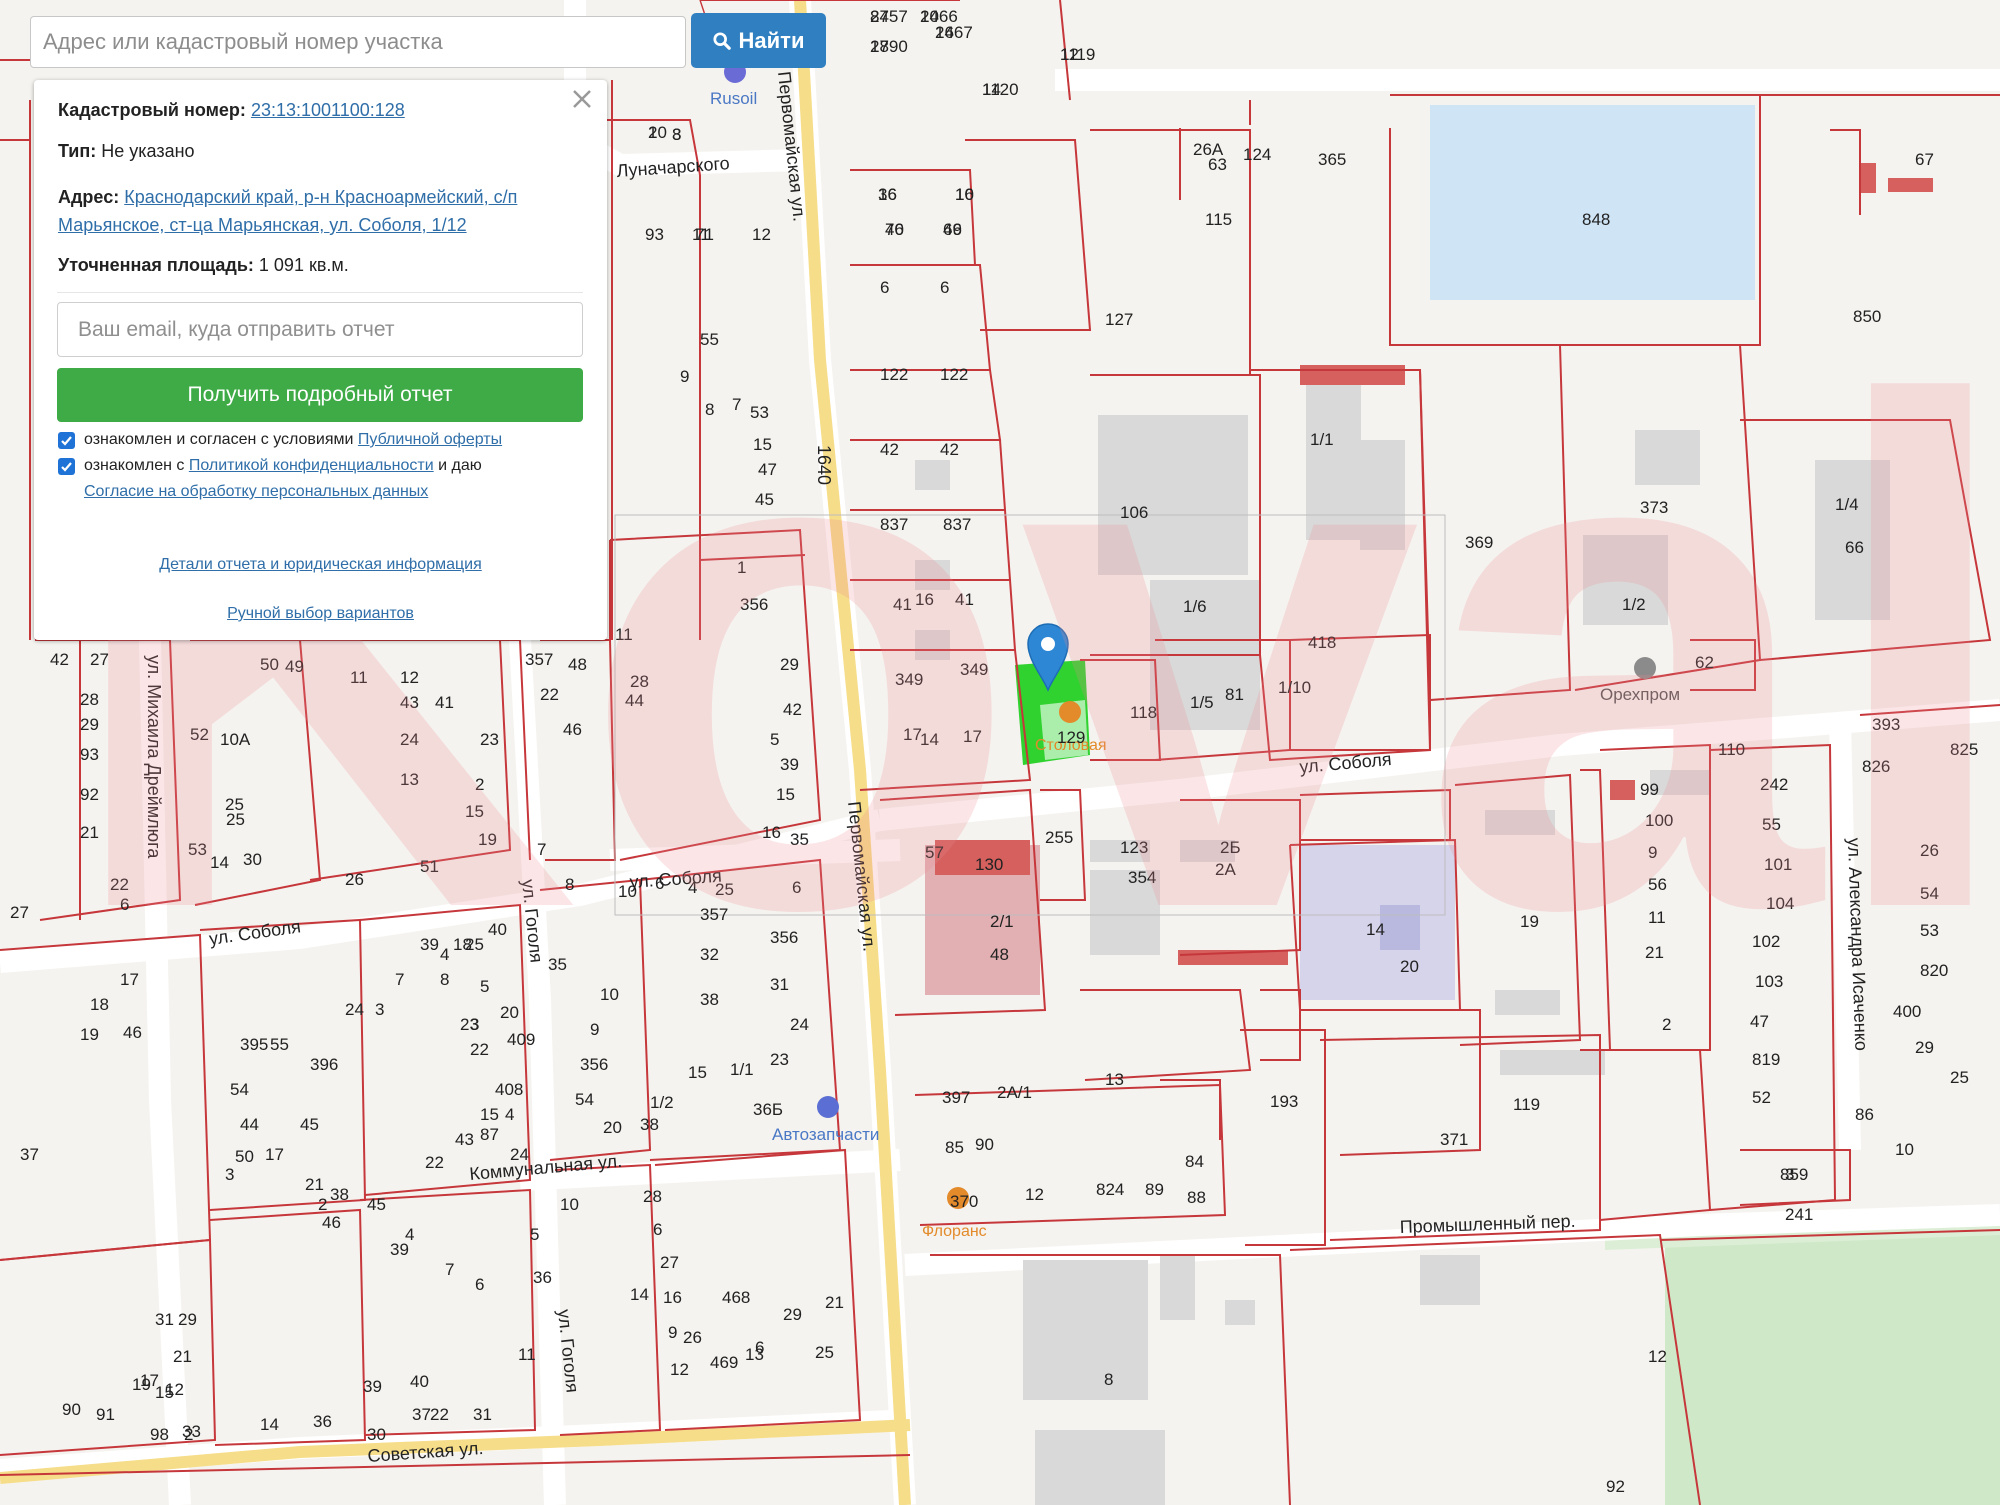 The width and height of the screenshot is (2000, 1505). What do you see at coordinates (612, 1127) in the screenshot?
I see `parcel-number: 20` at bounding box center [612, 1127].